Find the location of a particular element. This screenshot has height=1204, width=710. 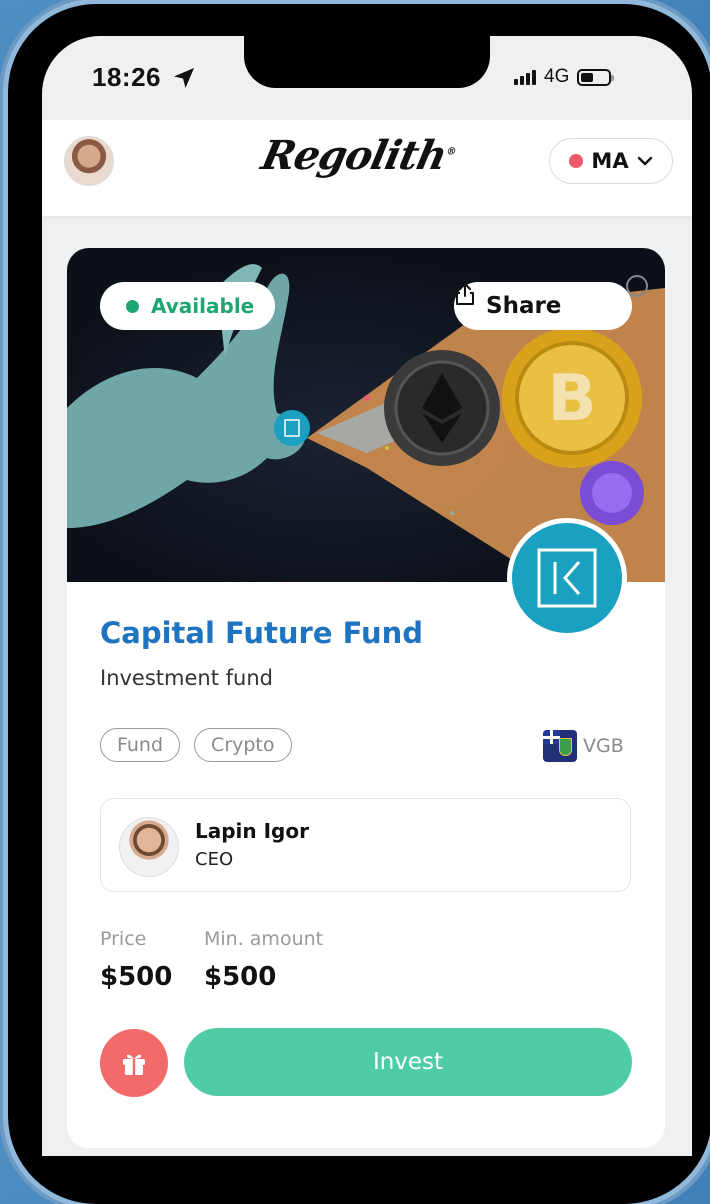

brand-logo: Regolith® is located at coordinates (357, 155).